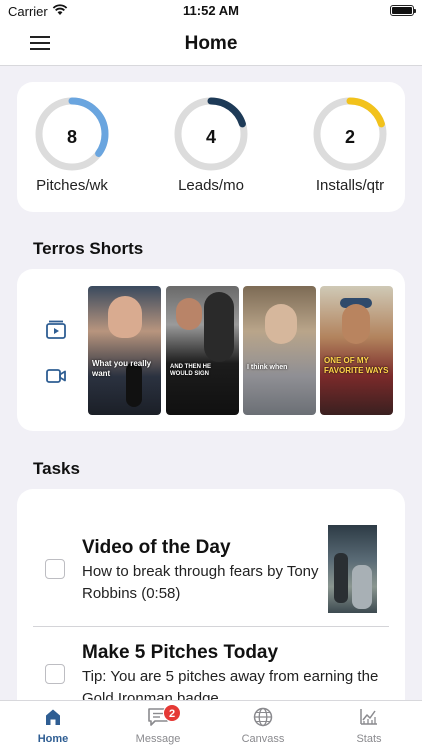 The image size is (422, 750). Describe the element at coordinates (263, 739) in the screenshot. I see `tab-label: Canvass` at that location.